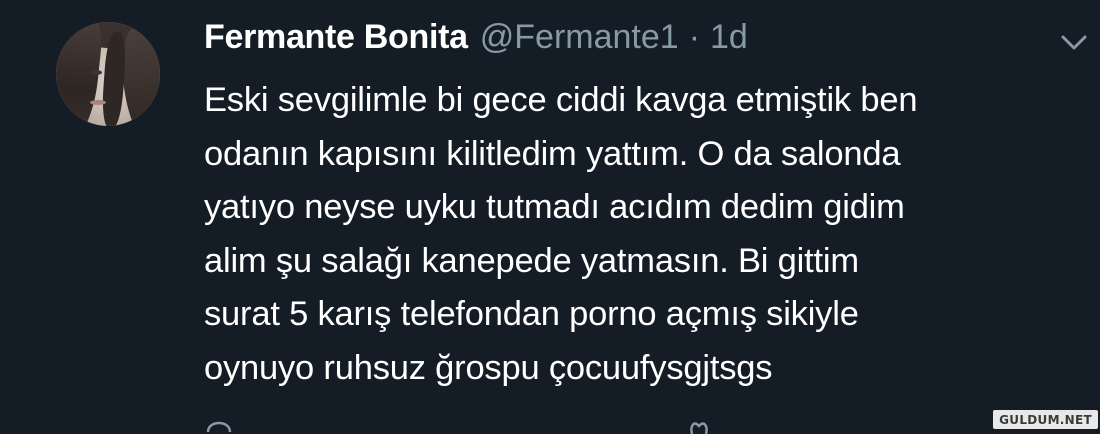 This screenshot has height=434, width=1100. Describe the element at coordinates (604, 424) in the screenshot. I see `tweet-action-bar` at that location.